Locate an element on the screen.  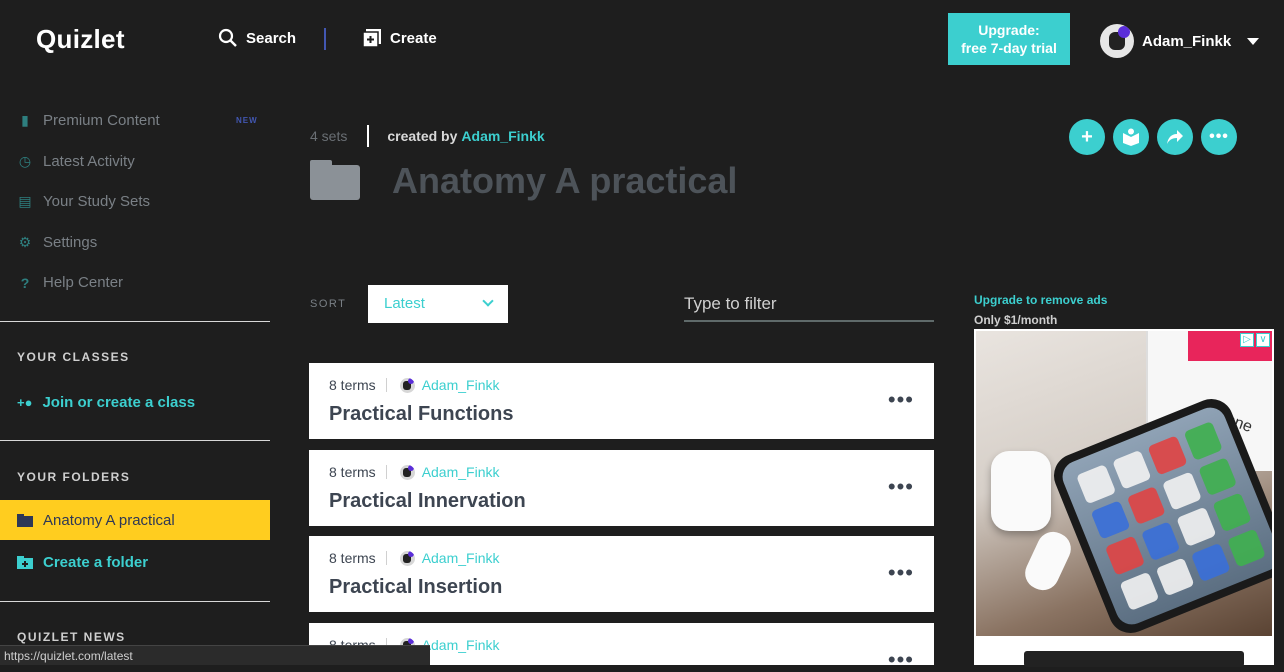
set-title: Practical Innervation is located at coordinates (427, 501).